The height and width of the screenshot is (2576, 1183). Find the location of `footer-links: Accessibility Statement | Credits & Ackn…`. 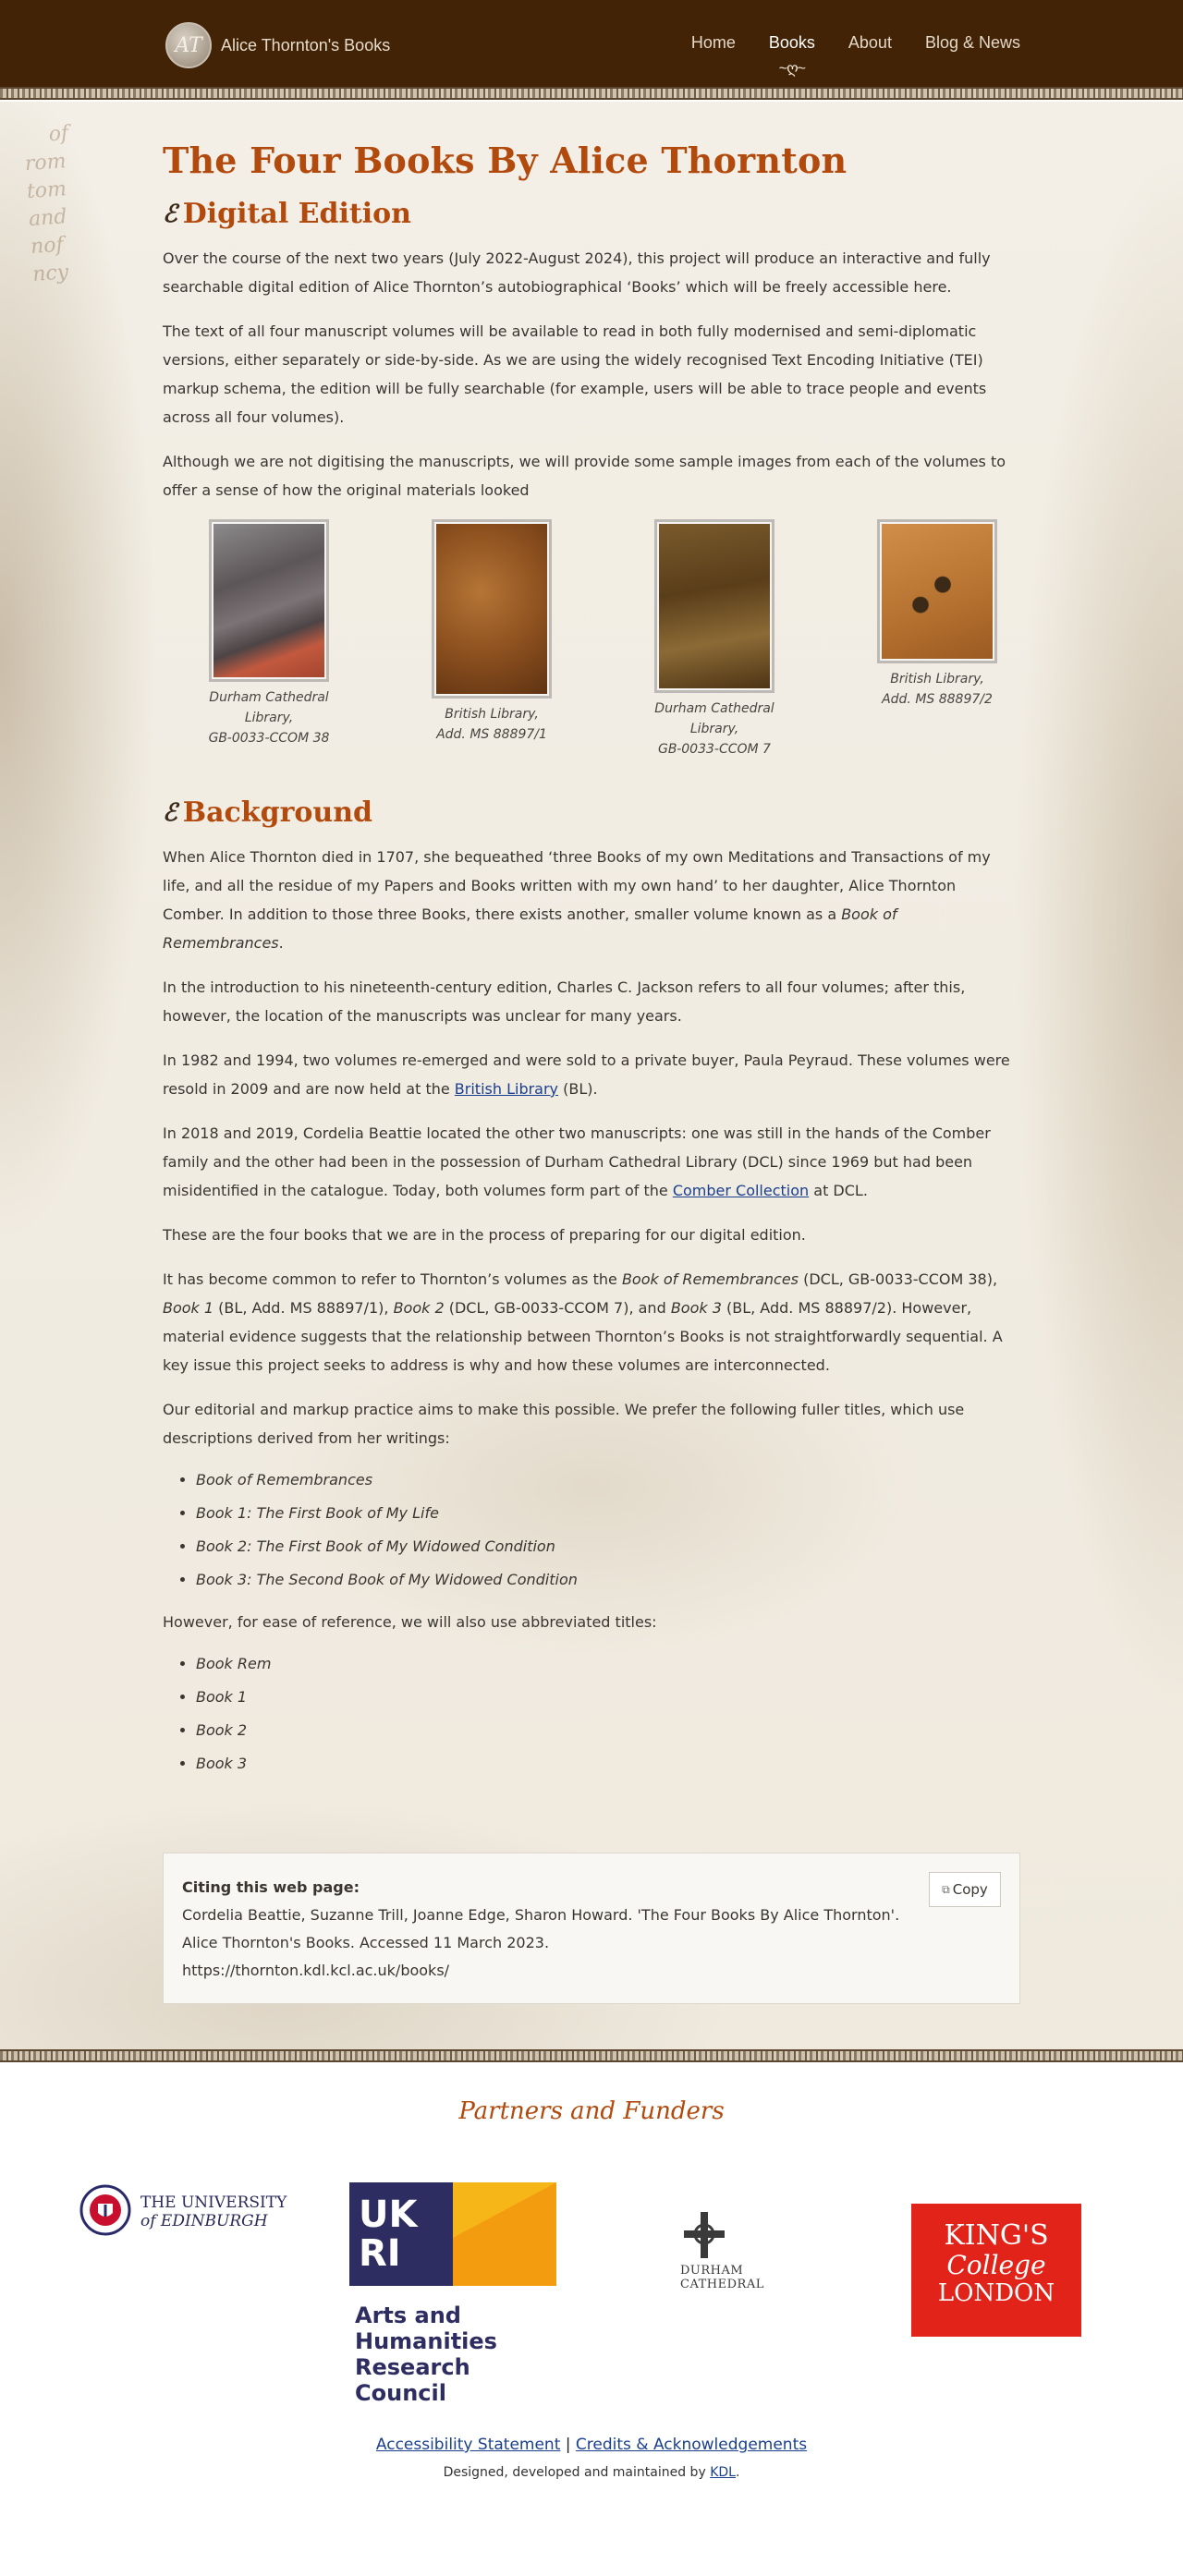

footer-links: Accessibility Statement | Credits & Ackn… is located at coordinates (592, 2445).